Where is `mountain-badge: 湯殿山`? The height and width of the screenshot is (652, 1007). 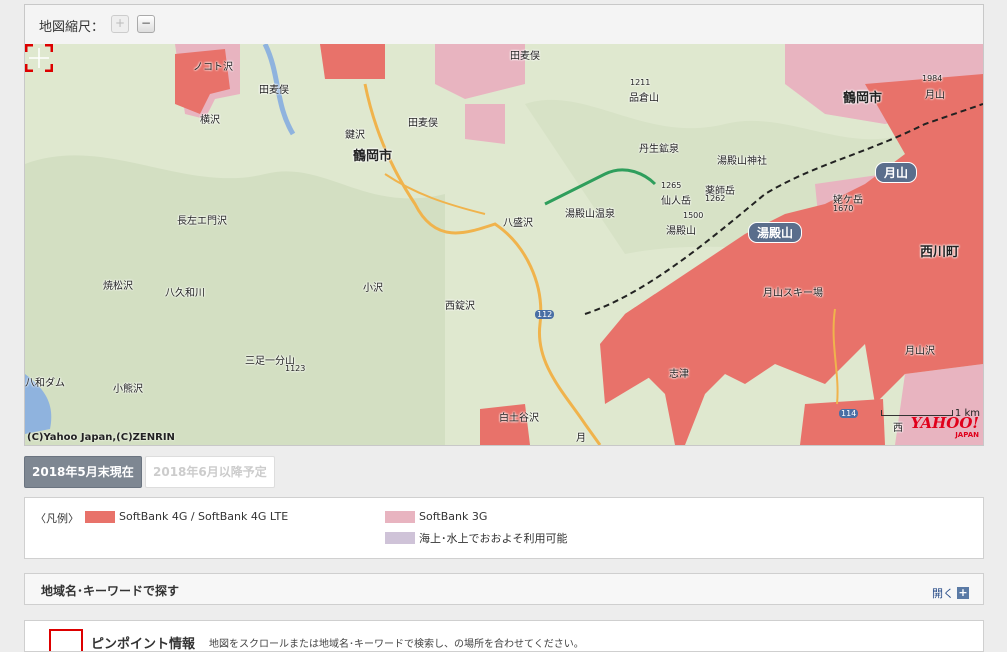 mountain-badge: 湯殿山 is located at coordinates (775, 232).